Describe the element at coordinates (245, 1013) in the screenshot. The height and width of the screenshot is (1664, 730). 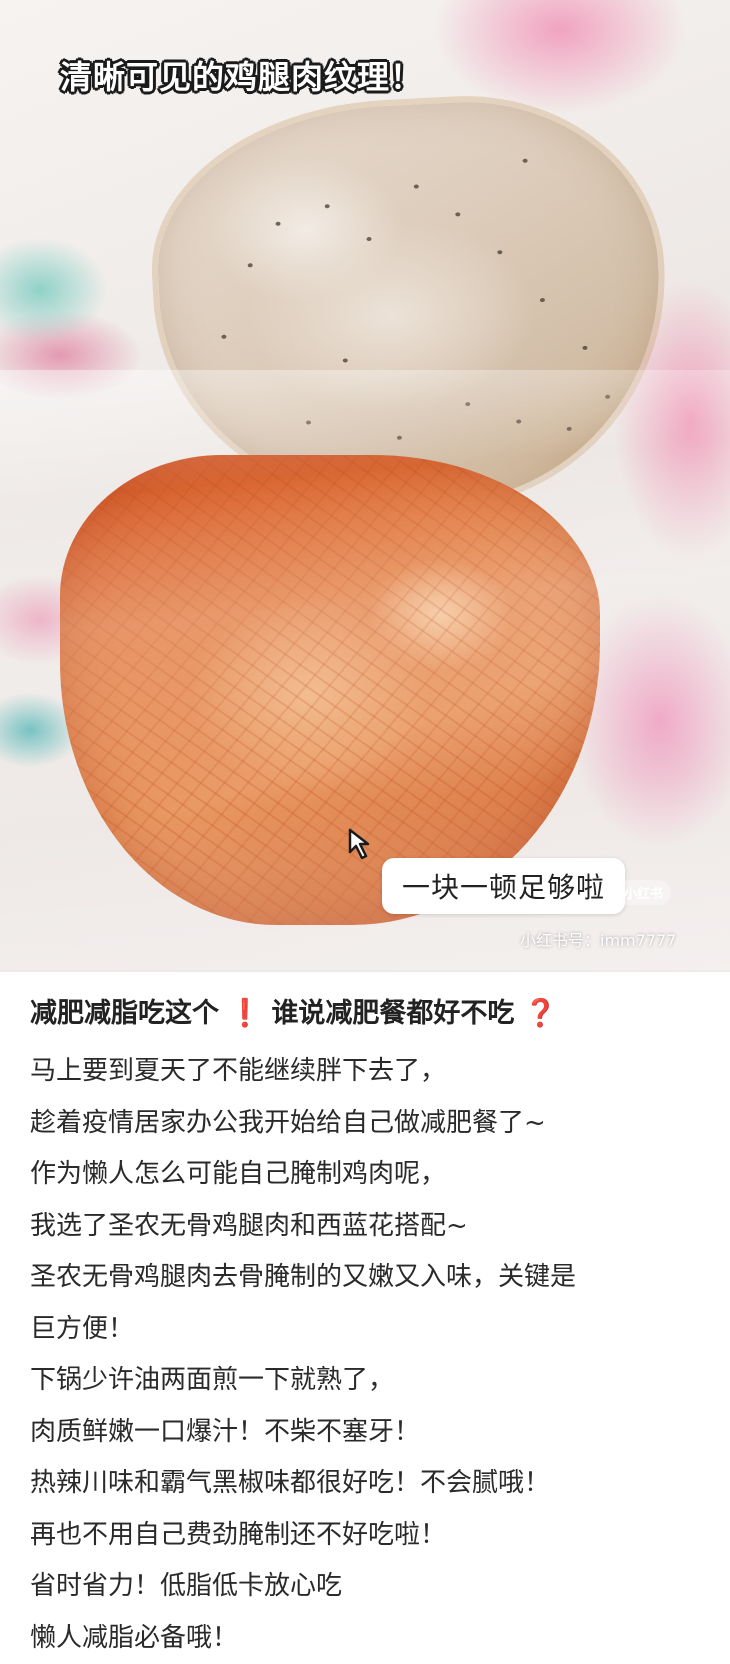
I see `exclamation-icon: ❗` at that location.